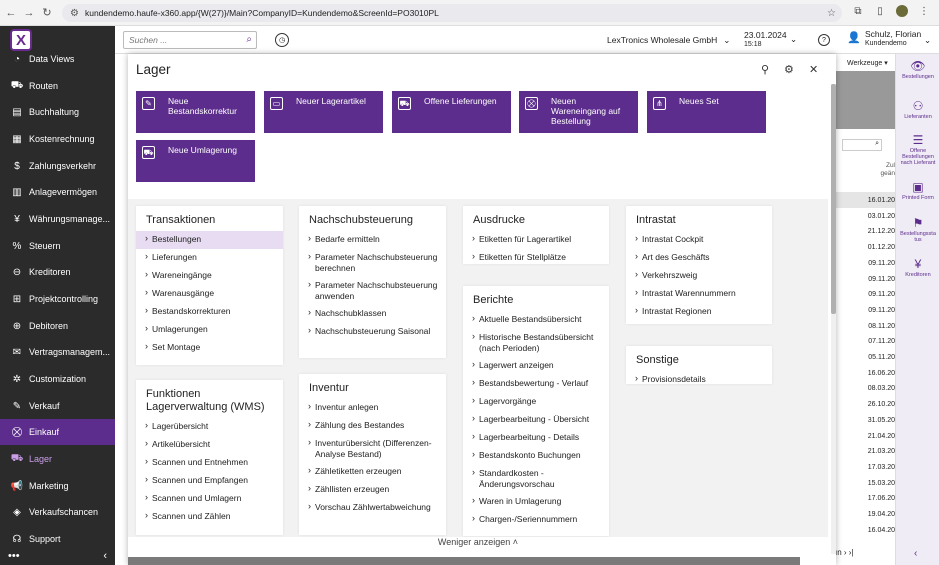  Describe the element at coordinates (880, 388) in the screenshot. I see `background-row-date: 08.03.20` at that location.